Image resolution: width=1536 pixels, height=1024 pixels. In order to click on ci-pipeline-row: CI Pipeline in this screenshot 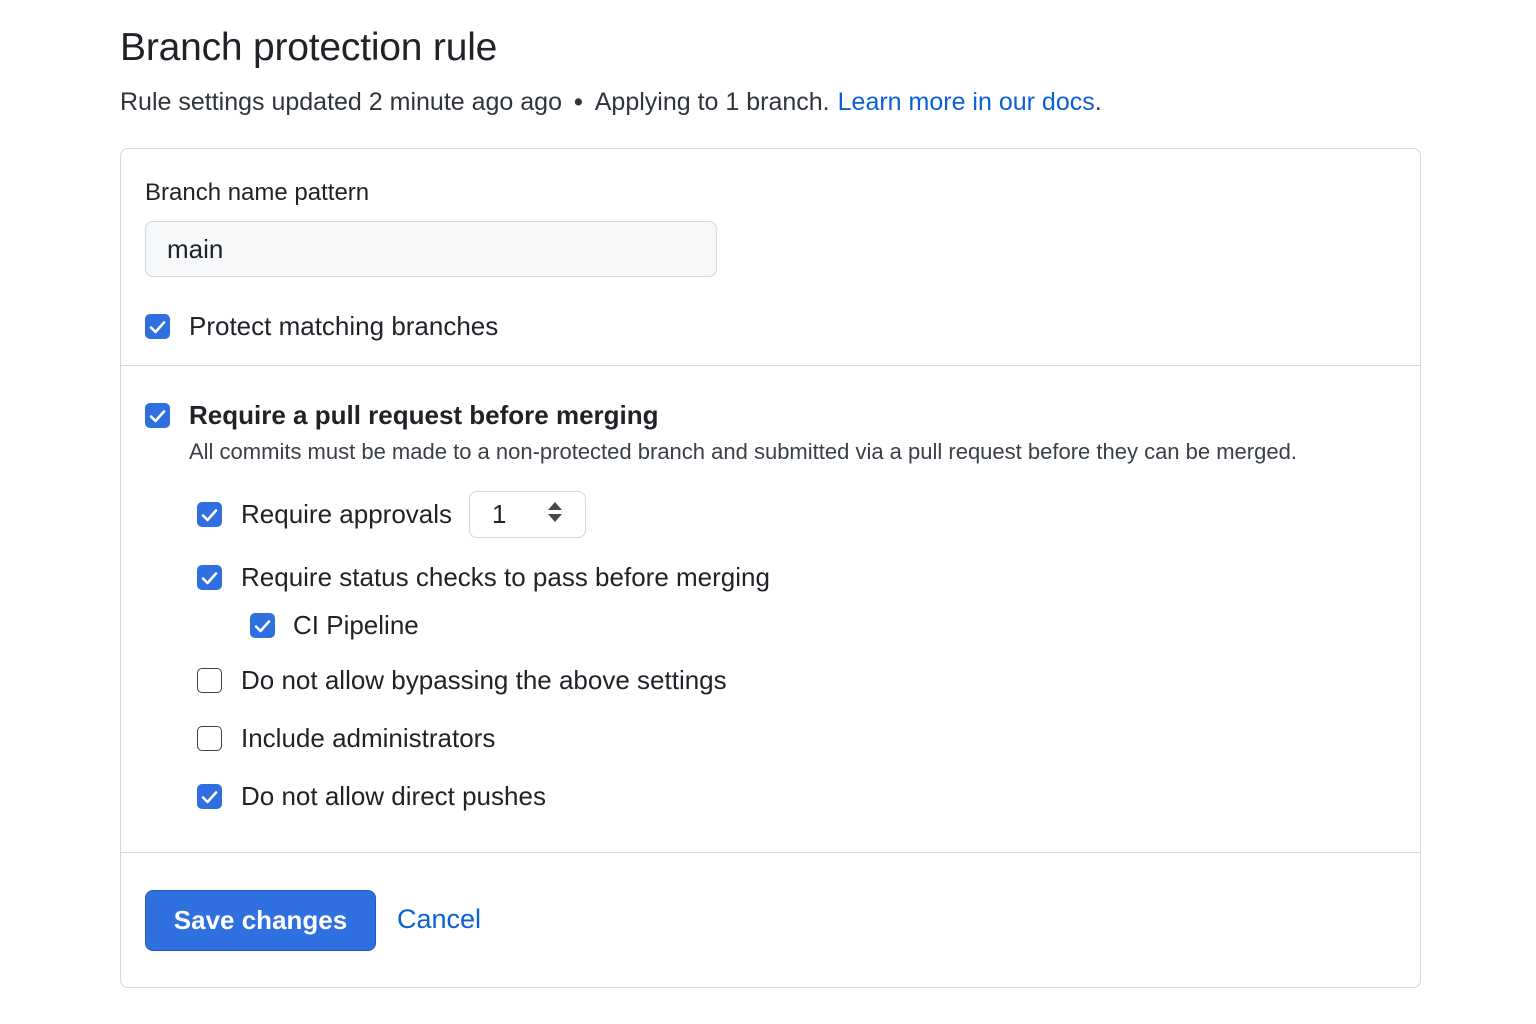, I will do `click(334, 625)`.